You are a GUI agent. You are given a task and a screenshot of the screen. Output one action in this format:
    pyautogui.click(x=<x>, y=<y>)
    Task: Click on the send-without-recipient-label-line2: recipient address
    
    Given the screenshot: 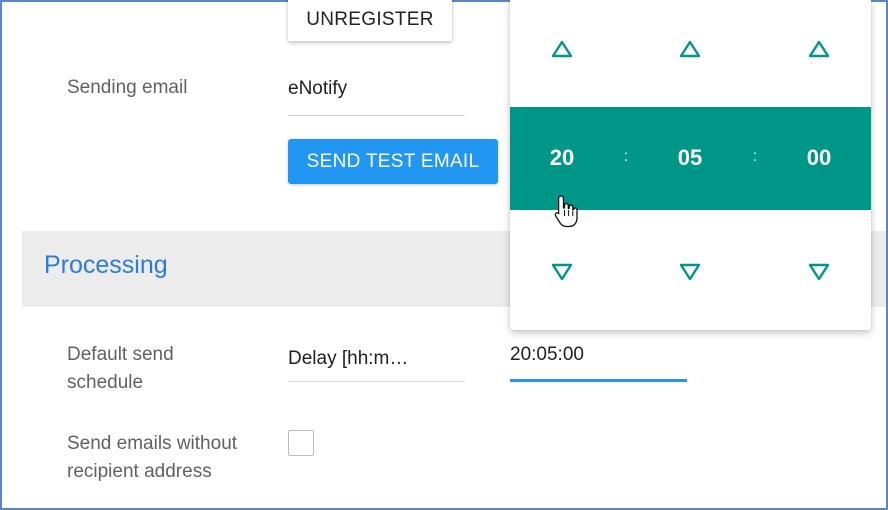 What is the action you would take?
    pyautogui.click(x=139, y=471)
    